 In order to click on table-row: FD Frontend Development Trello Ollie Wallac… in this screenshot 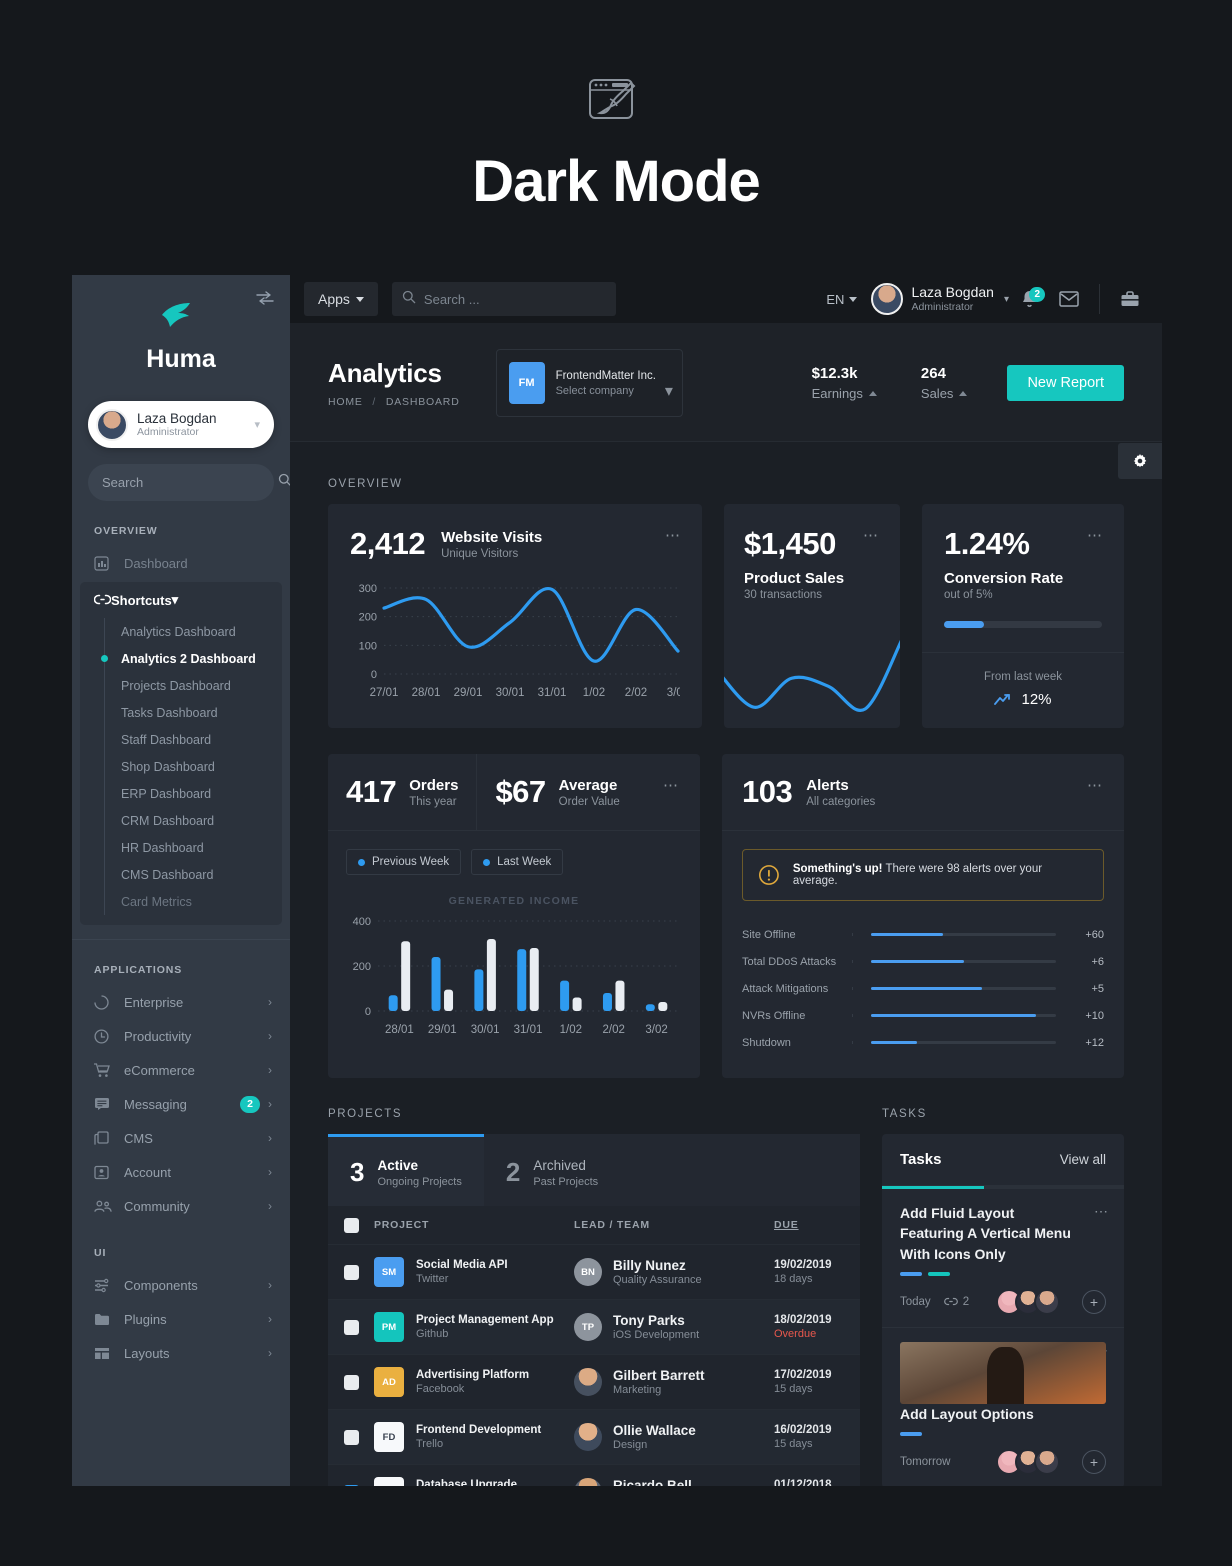, I will do `click(614, 1436)`.